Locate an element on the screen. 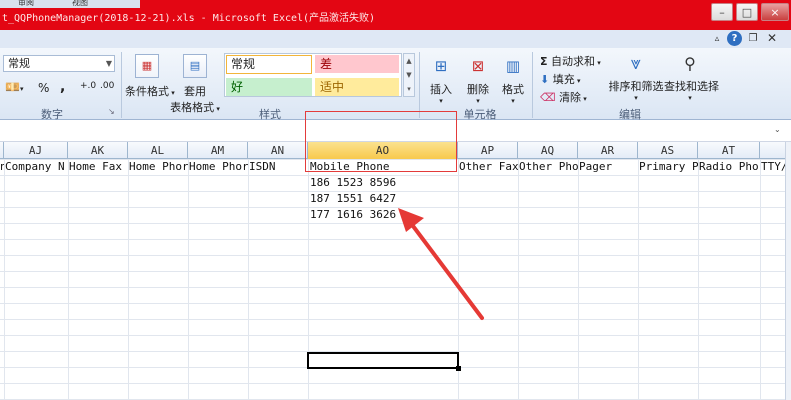 The width and height of the screenshot is (791, 400). conditional-format-button: ▦ 条件格式 ▾ is located at coordinates (150, 76).